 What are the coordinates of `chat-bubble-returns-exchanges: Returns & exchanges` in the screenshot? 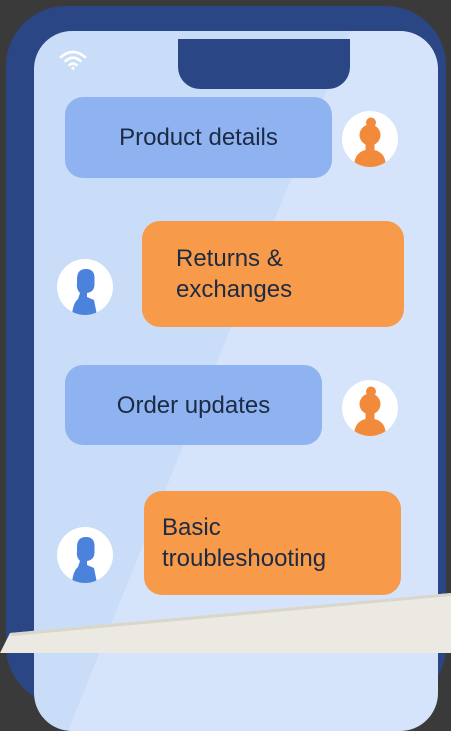 It's located at (273, 274).